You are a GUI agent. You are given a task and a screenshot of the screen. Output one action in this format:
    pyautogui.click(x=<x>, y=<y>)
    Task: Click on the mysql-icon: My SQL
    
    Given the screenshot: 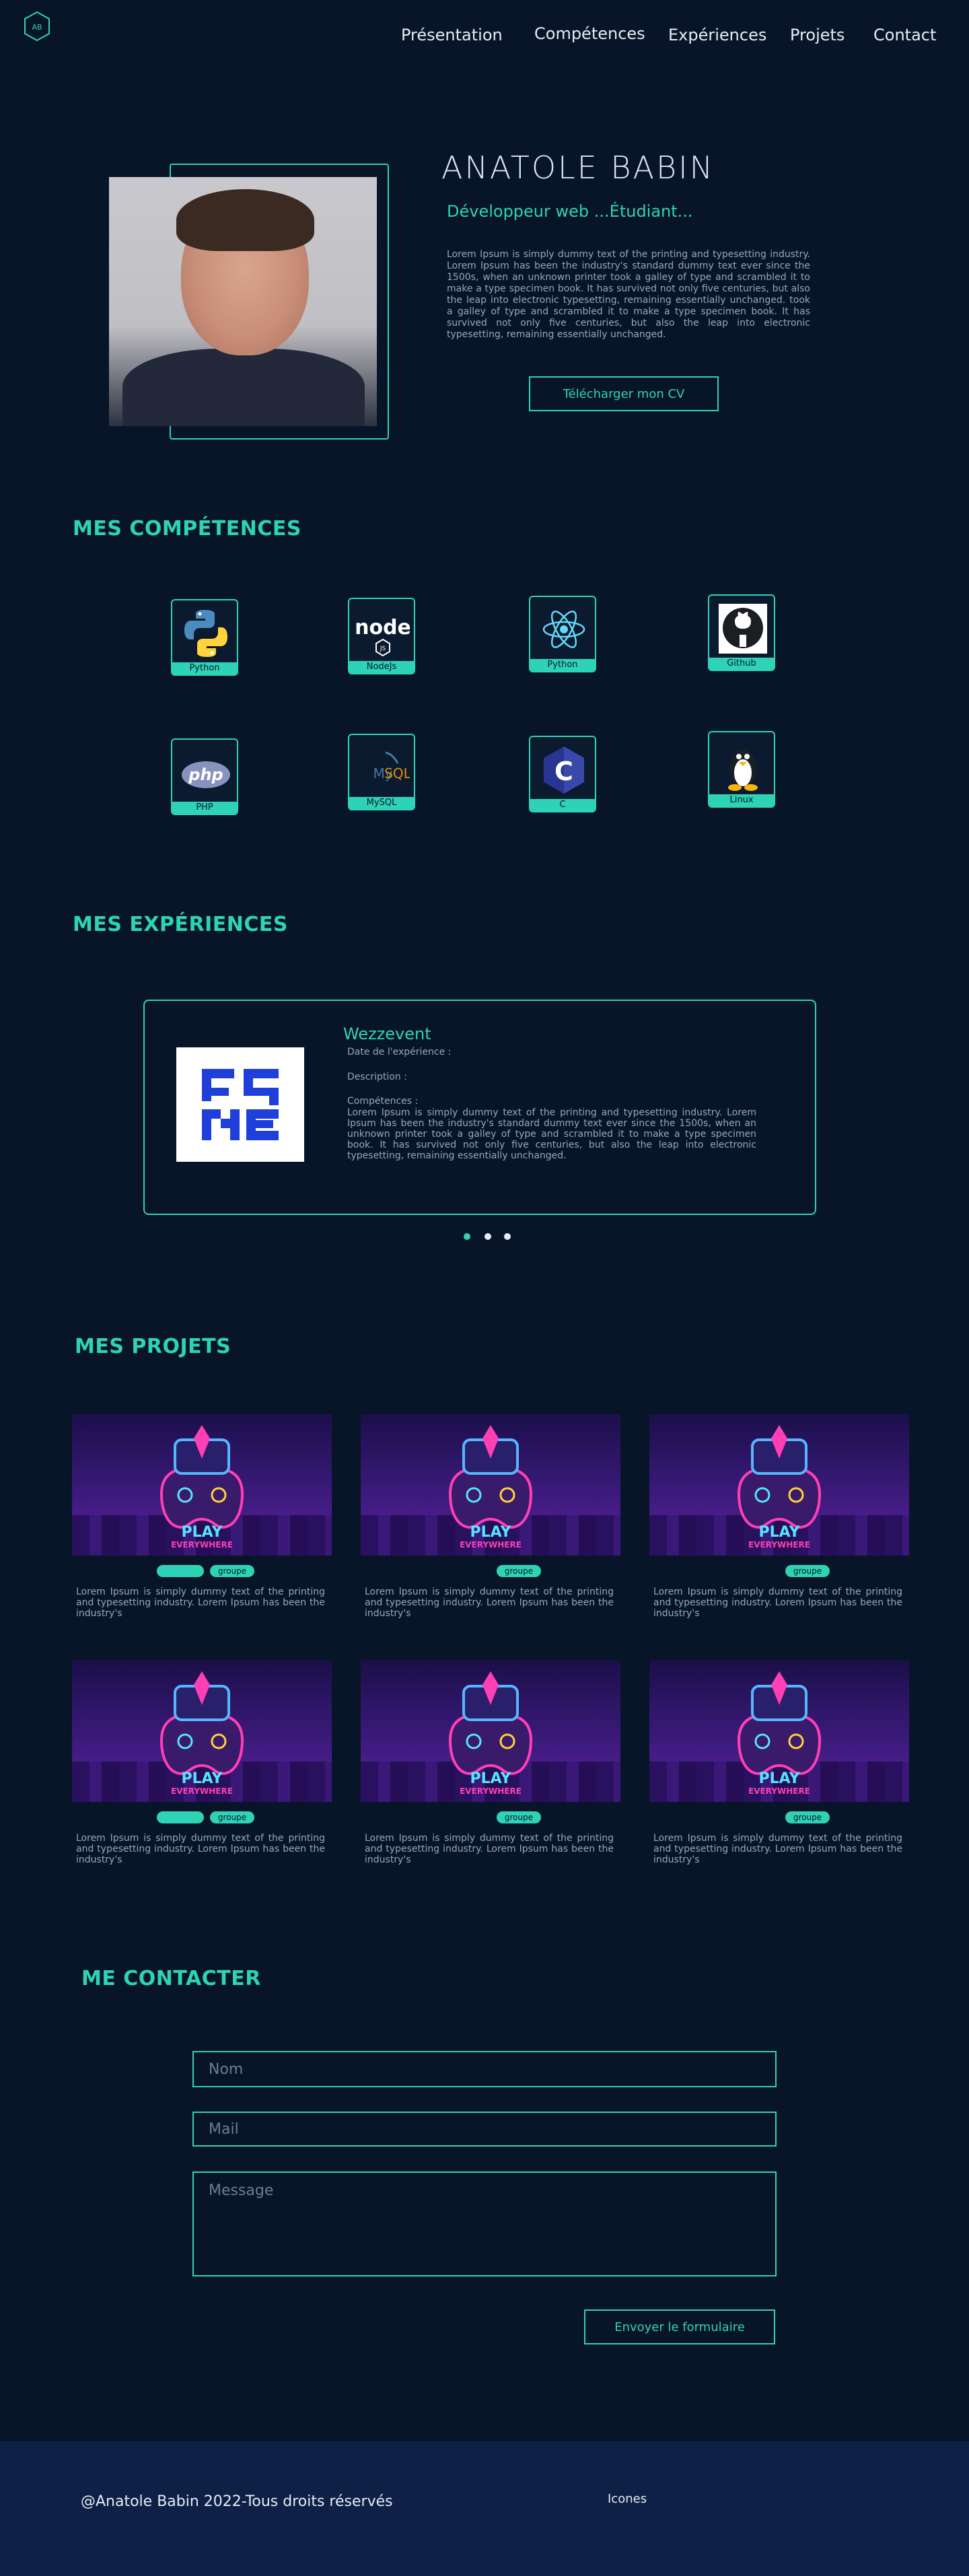 What is the action you would take?
    pyautogui.click(x=392, y=766)
    